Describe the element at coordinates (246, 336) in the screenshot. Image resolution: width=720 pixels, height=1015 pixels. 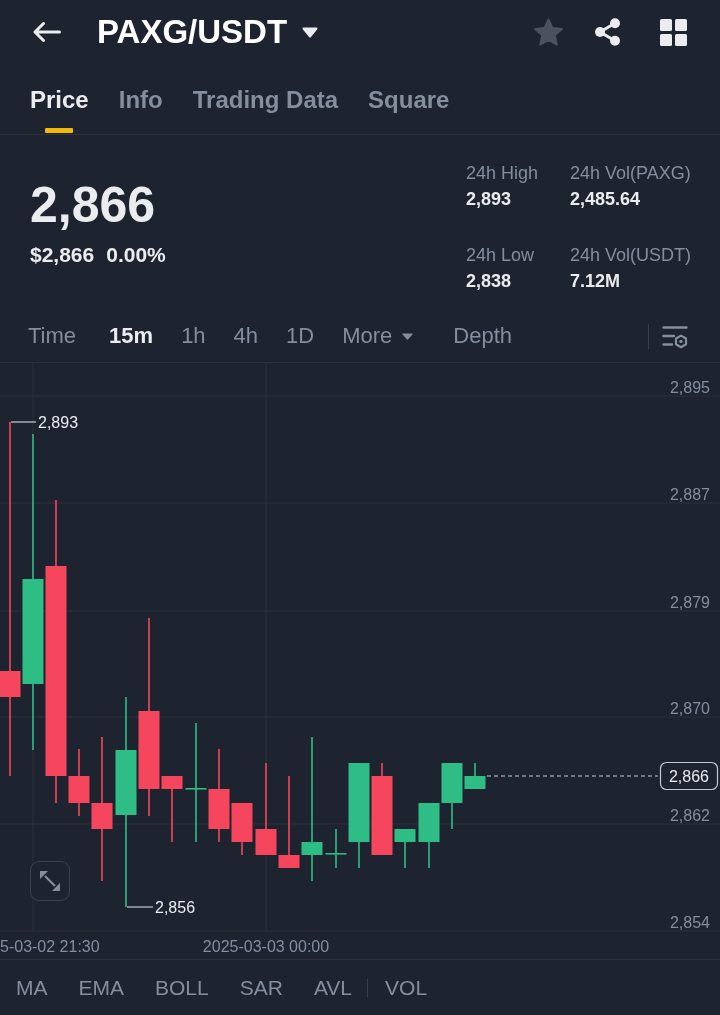
I see `interval-tab: 4h` at that location.